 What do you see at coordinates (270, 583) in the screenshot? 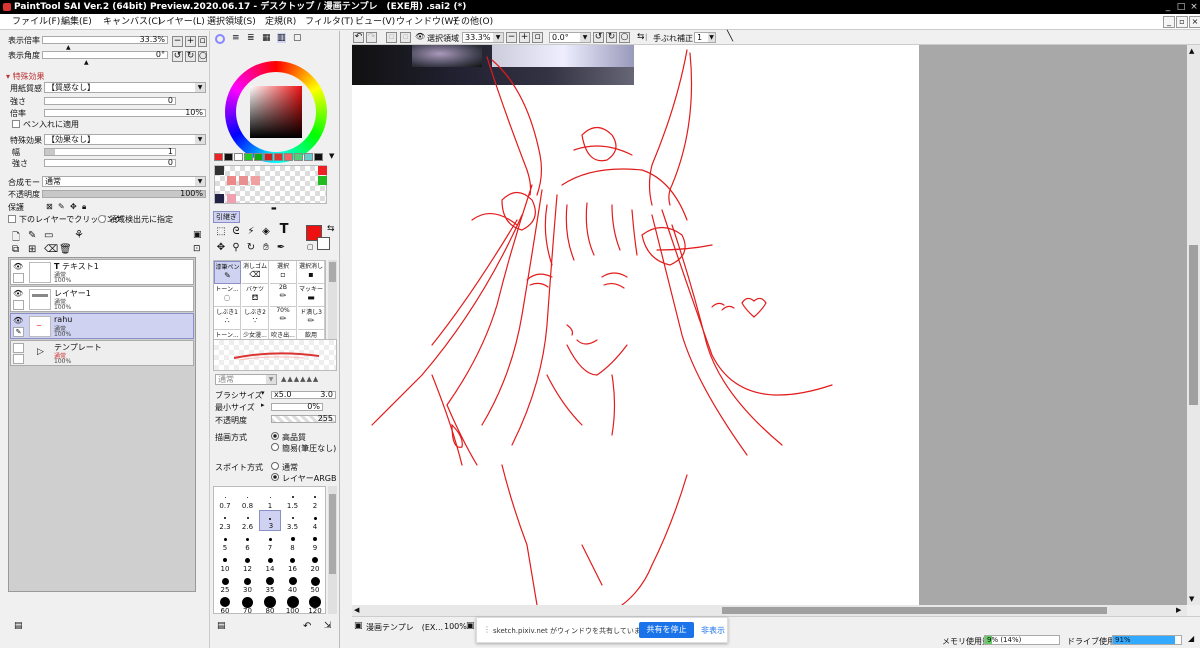
I see `brush-size-cell: 35` at bounding box center [270, 583].